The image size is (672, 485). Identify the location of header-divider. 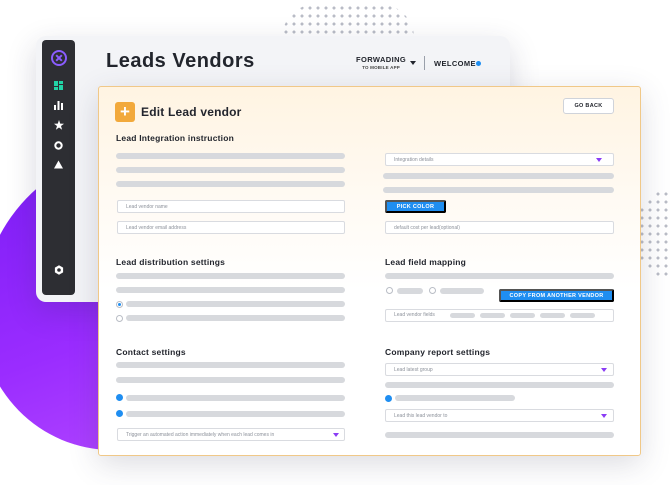
(424, 63).